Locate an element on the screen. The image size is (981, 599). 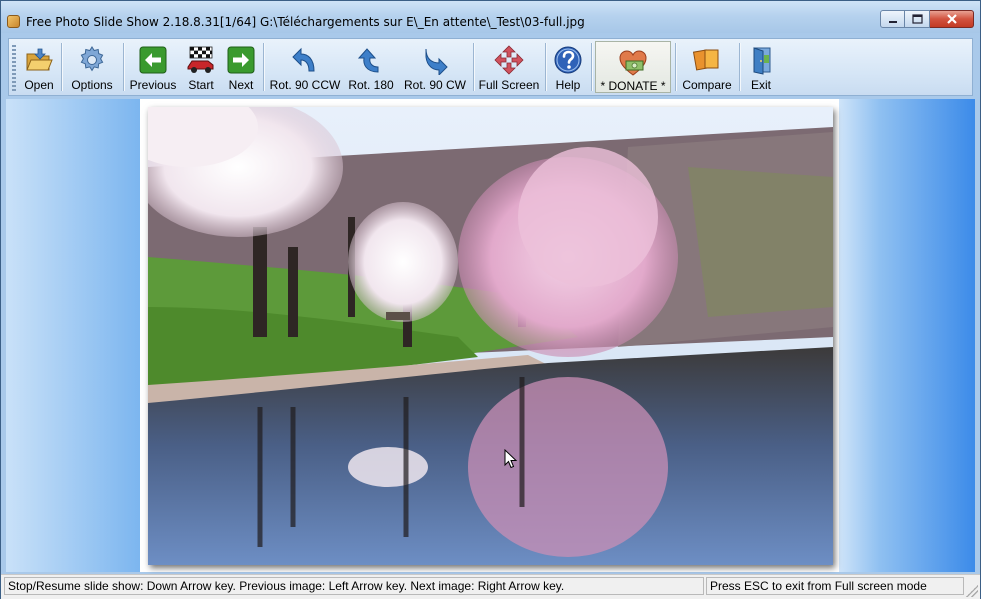
previous-label: Previous is located at coordinates (153, 85).